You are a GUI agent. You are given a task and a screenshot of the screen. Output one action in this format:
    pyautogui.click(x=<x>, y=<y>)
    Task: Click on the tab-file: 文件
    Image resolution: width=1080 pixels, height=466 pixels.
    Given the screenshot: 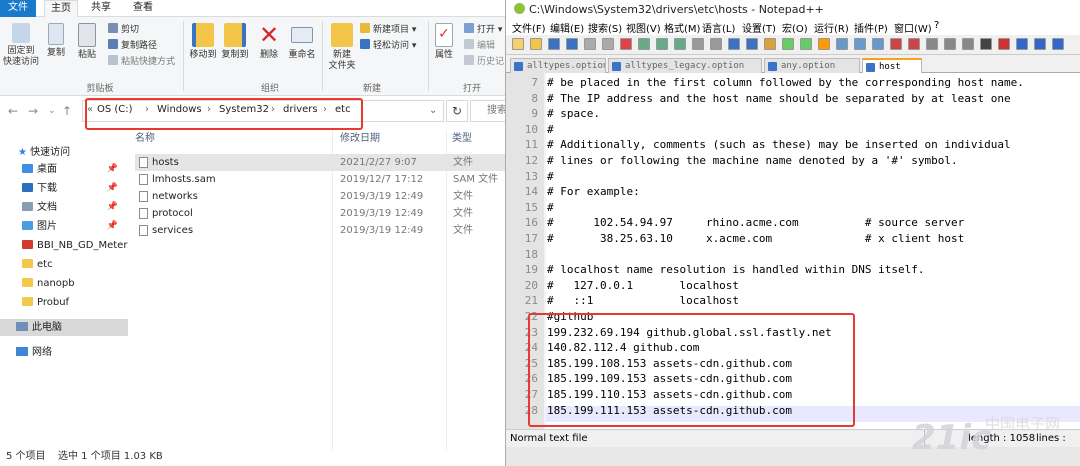 What is the action you would take?
    pyautogui.click(x=18, y=8)
    